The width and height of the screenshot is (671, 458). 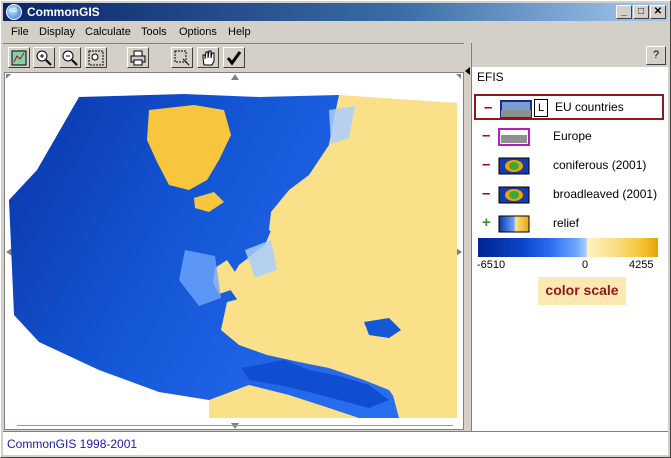 I want to click on menu-options: Options, so click(x=198, y=32).